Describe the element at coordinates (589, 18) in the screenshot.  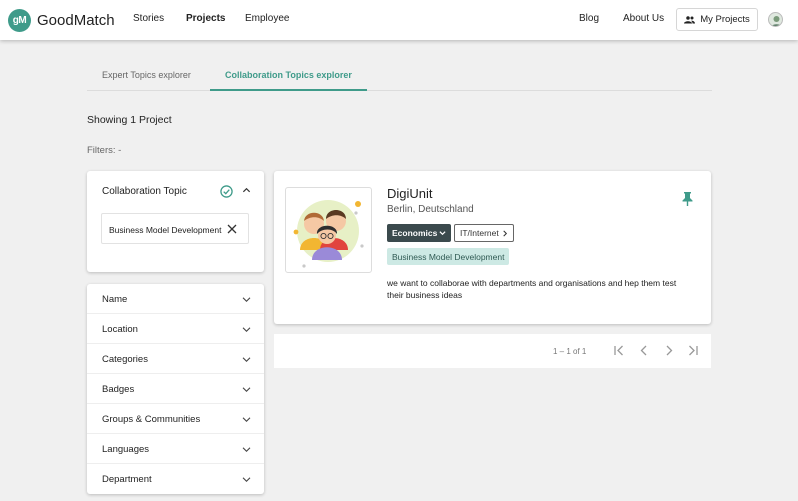
I see `nav-blog: Blog` at that location.